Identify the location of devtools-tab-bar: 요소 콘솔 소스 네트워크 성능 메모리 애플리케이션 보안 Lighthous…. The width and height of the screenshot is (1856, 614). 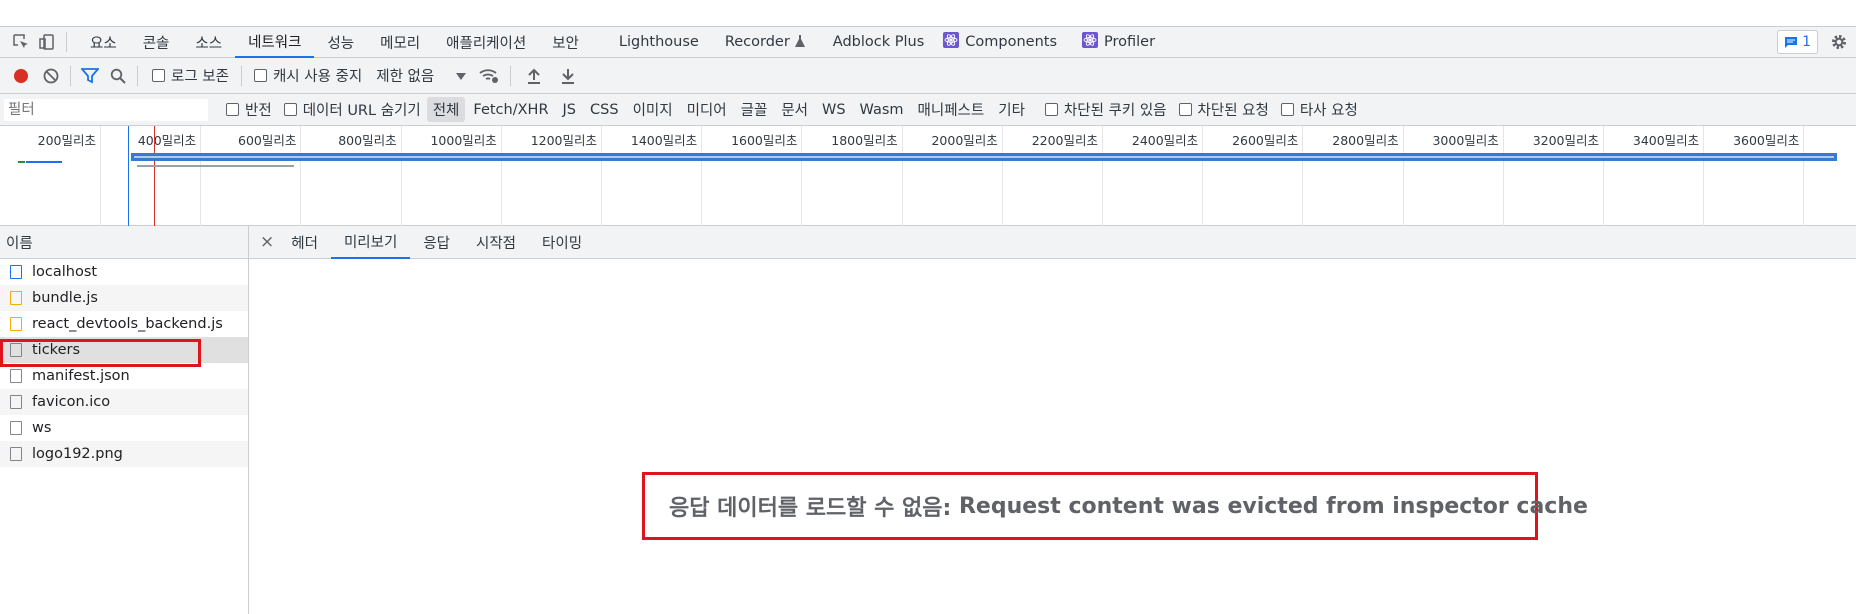
(928, 42).